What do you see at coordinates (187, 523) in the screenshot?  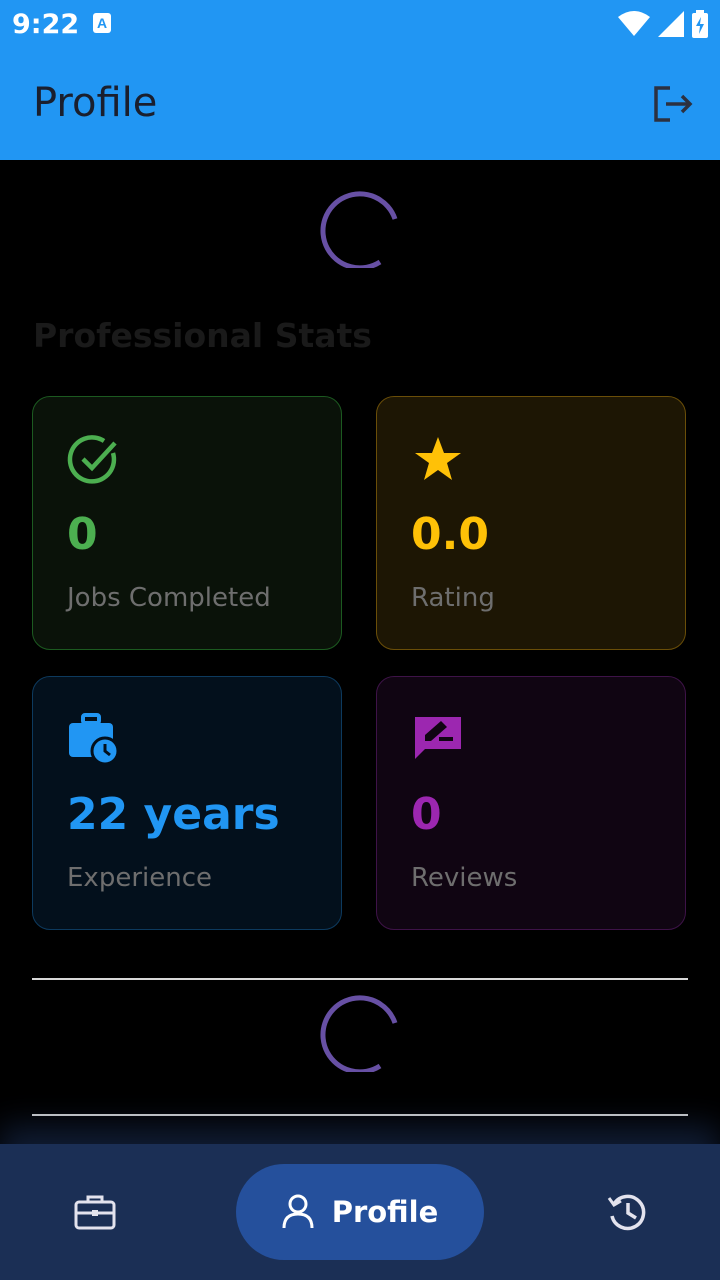 I see `stat-card-jobs: 0 Jobs Completed` at bounding box center [187, 523].